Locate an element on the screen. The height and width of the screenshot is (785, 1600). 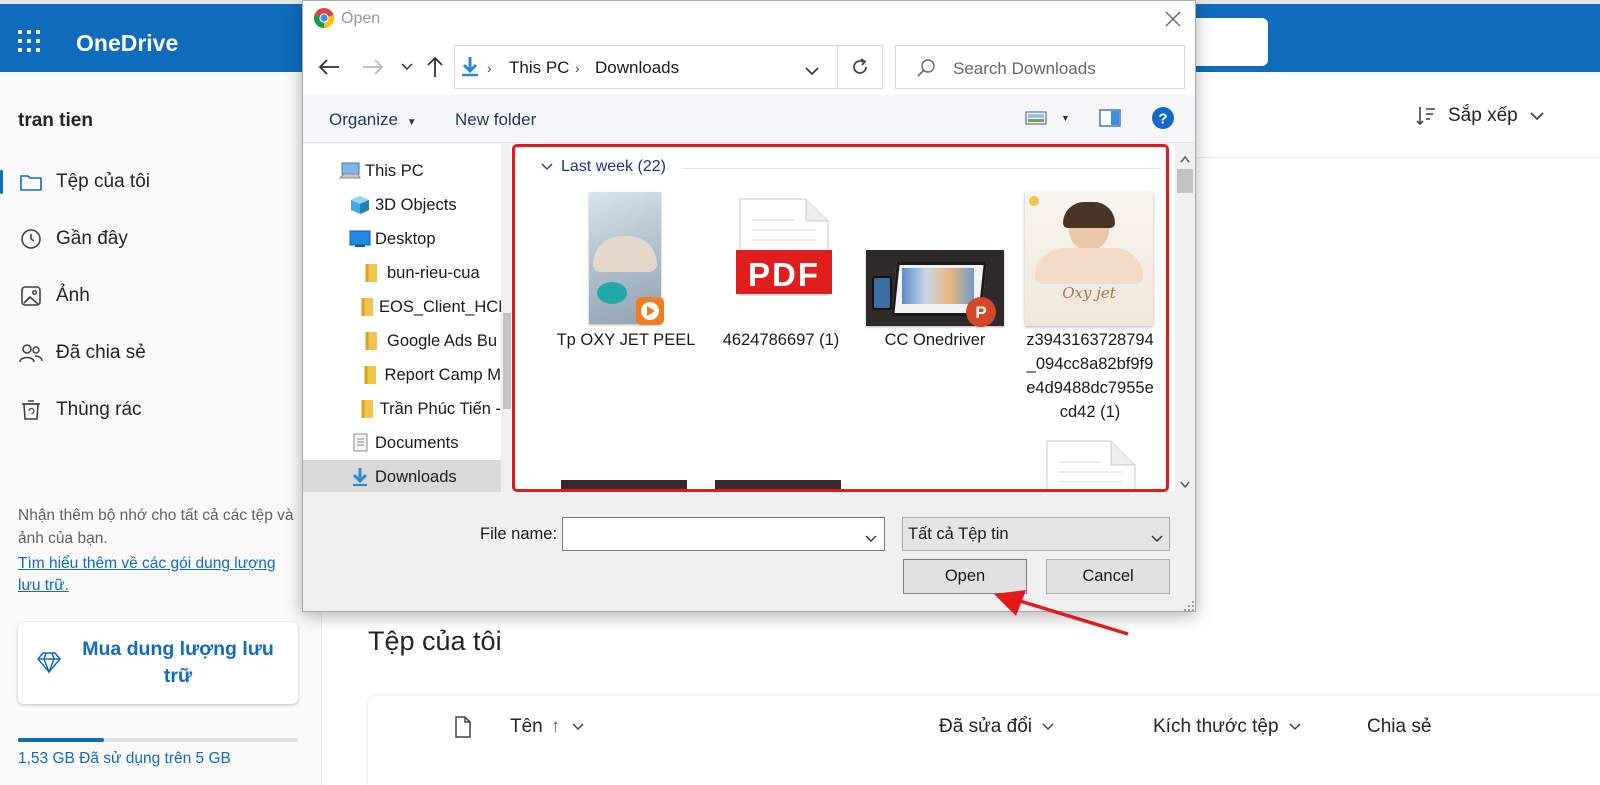
tree-item-documents: Documents is located at coordinates (402, 443).